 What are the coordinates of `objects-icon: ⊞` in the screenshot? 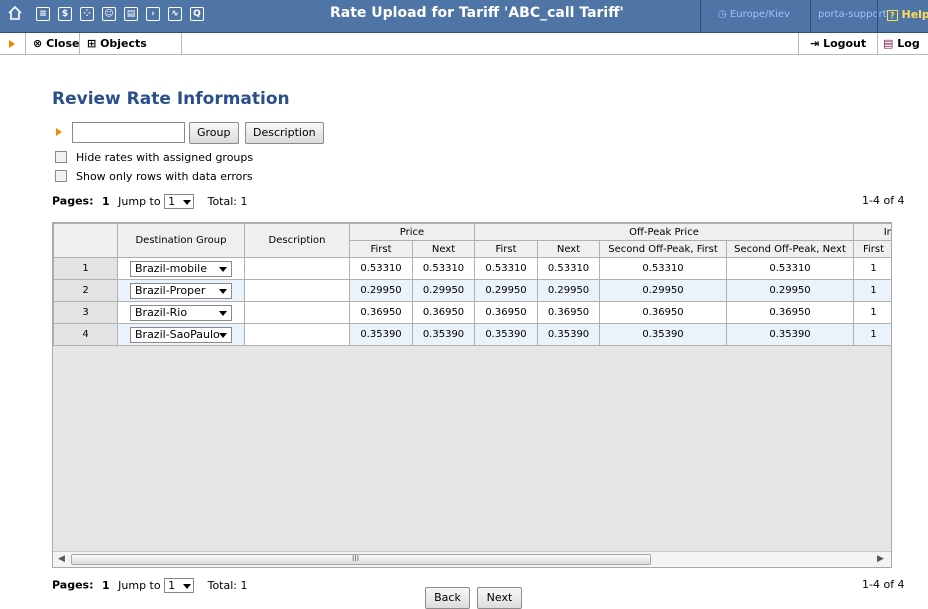 It's located at (92, 43).